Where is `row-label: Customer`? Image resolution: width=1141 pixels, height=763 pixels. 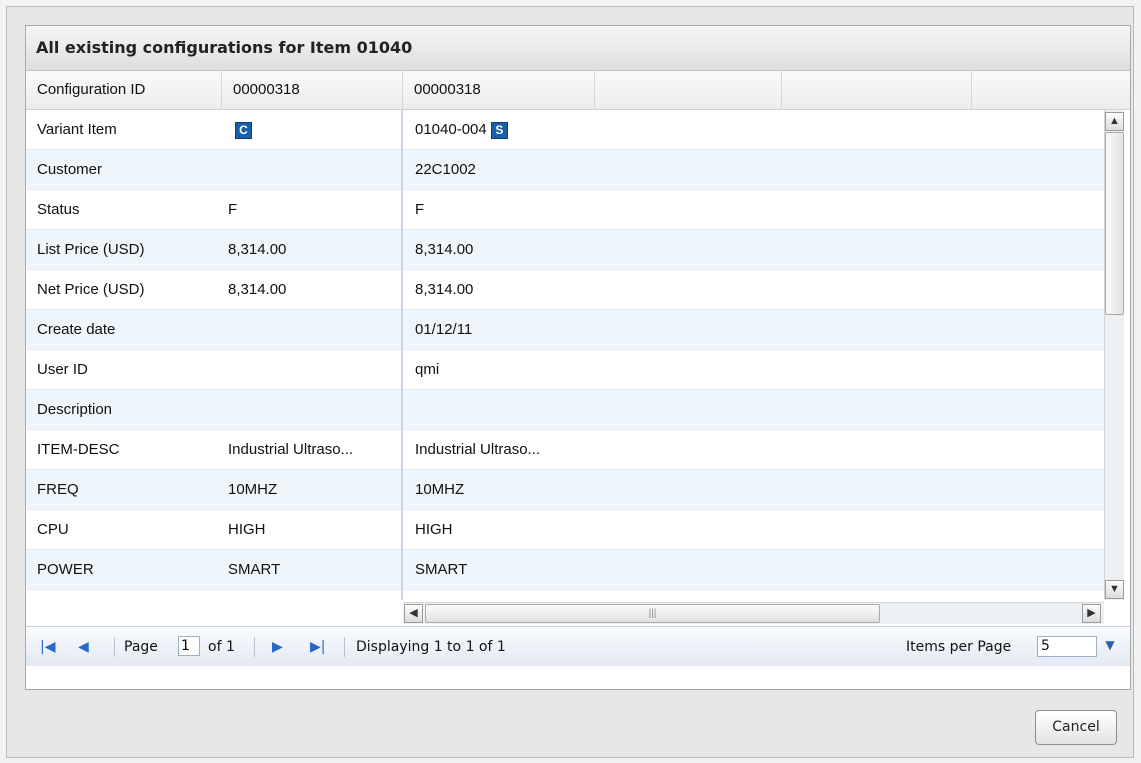 row-label: Customer is located at coordinates (70, 169).